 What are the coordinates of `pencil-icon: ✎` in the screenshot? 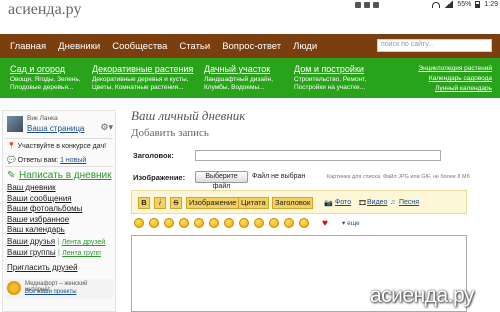 It's located at (11, 175).